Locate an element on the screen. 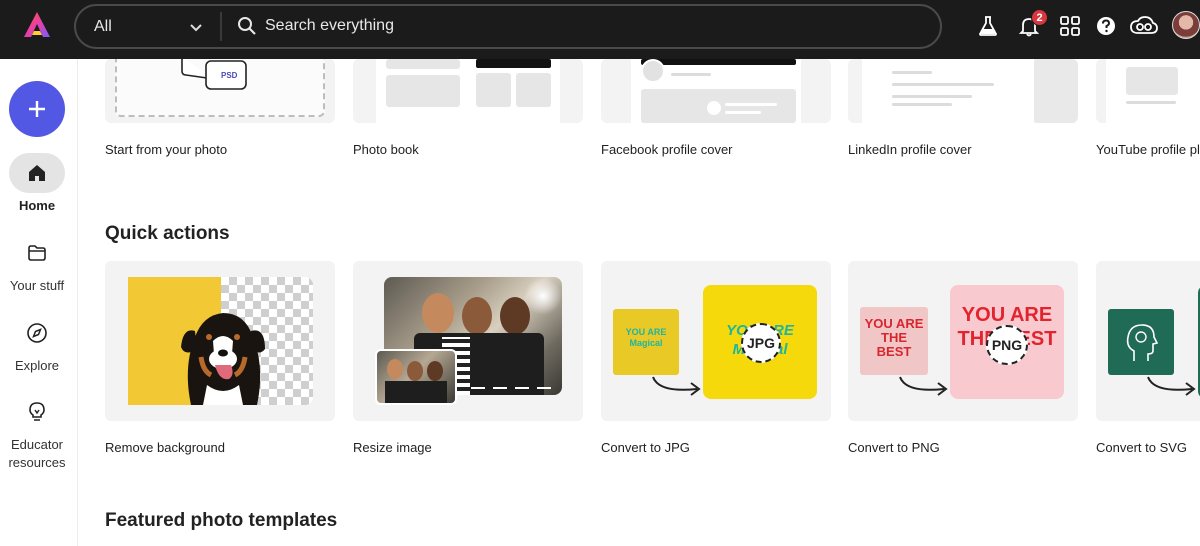  search-scope-label: All is located at coordinates (103, 26).